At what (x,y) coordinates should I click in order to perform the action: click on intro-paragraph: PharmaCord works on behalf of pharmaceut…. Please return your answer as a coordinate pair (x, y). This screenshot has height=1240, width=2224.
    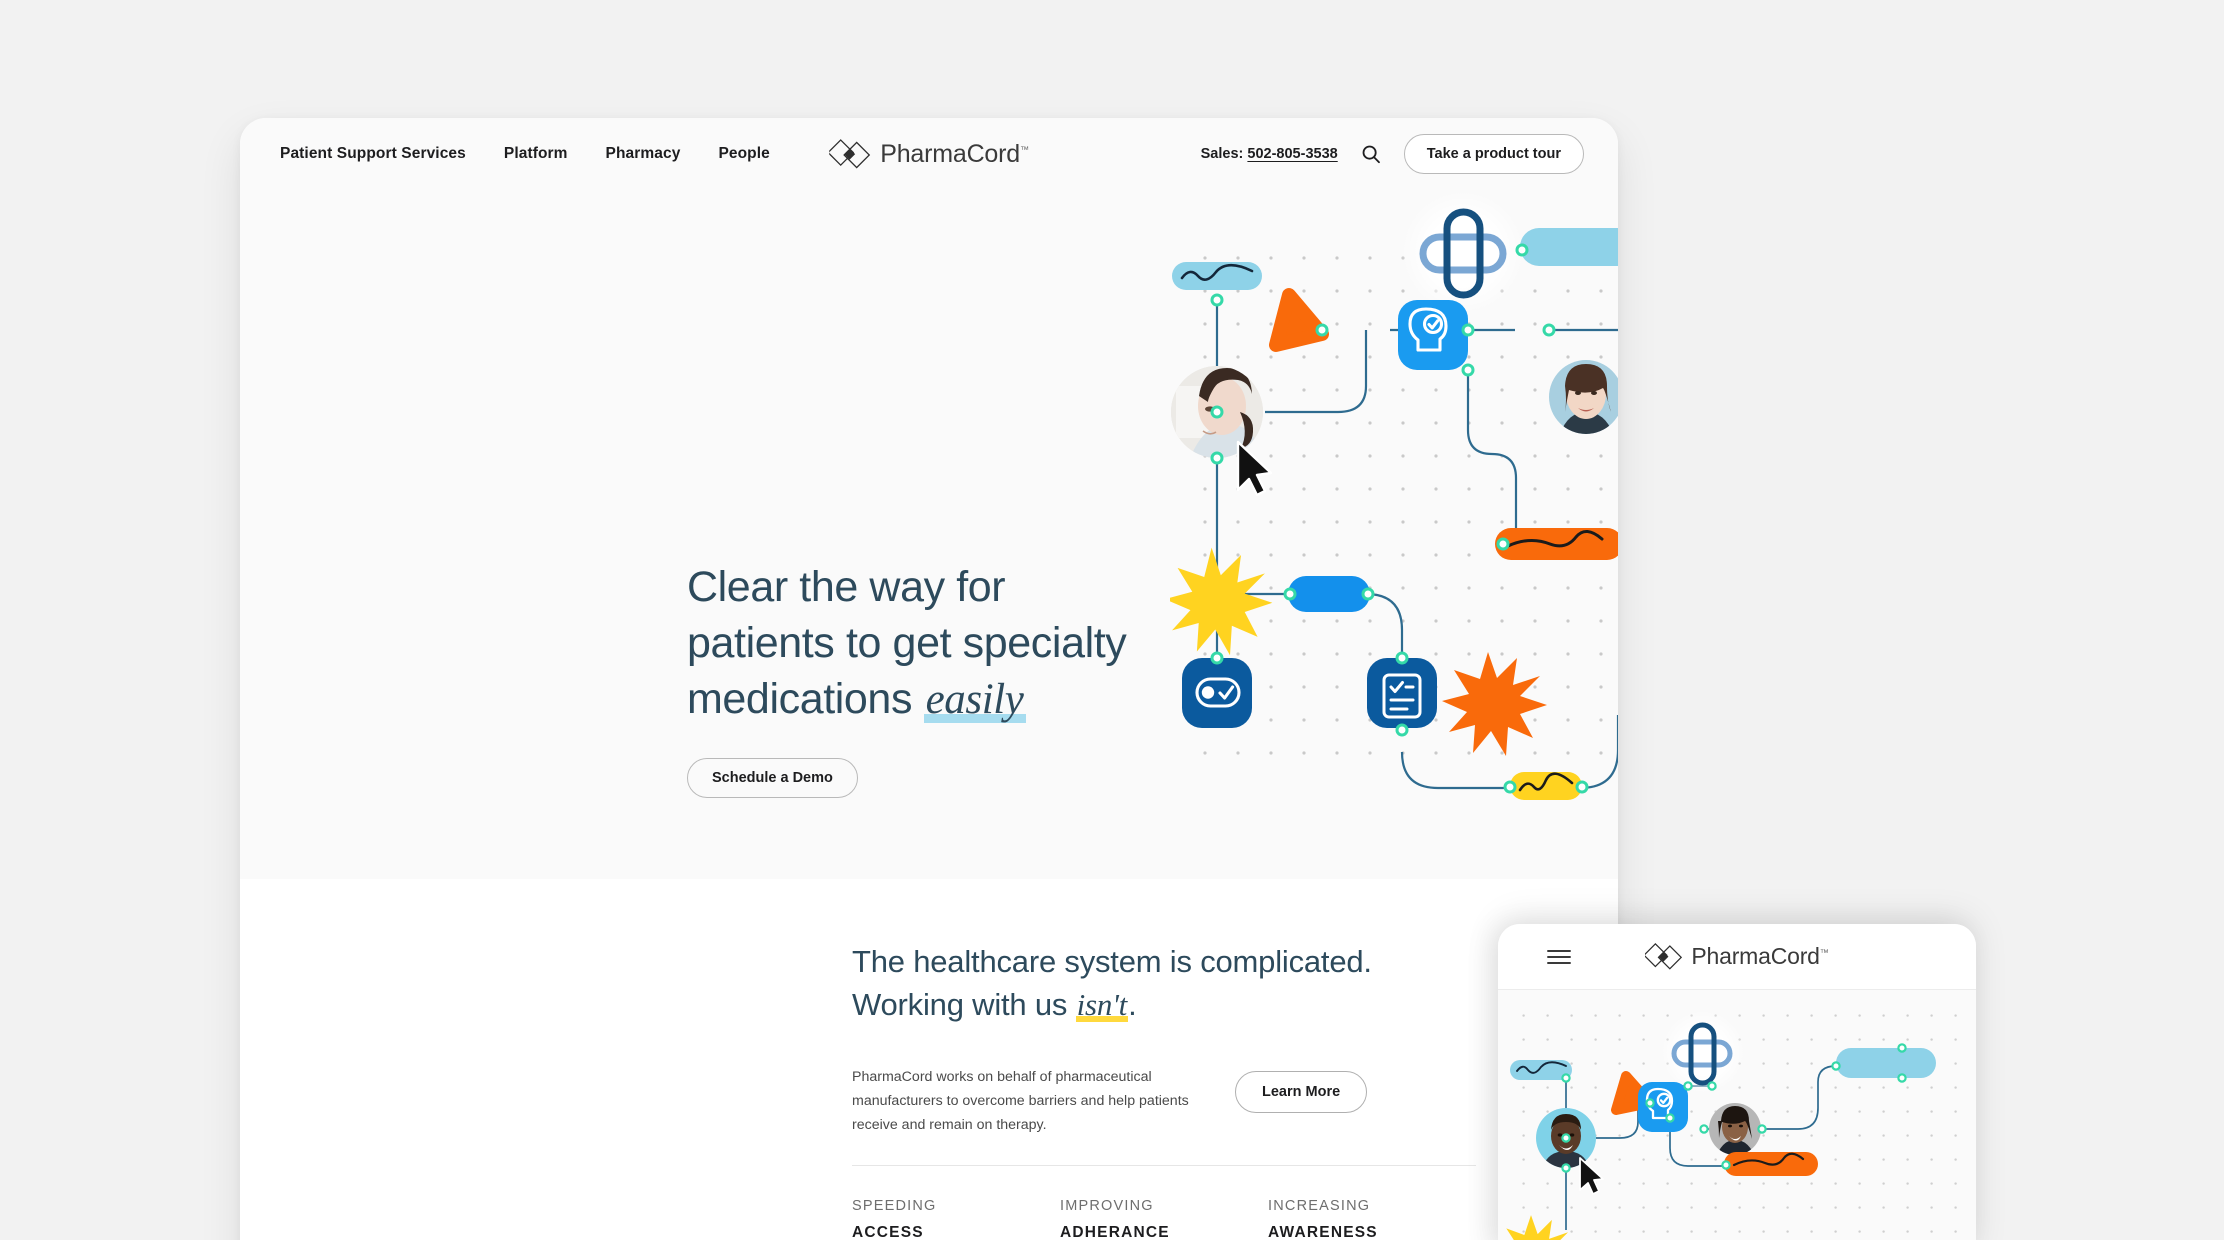
    Looking at the image, I should click on (1020, 1100).